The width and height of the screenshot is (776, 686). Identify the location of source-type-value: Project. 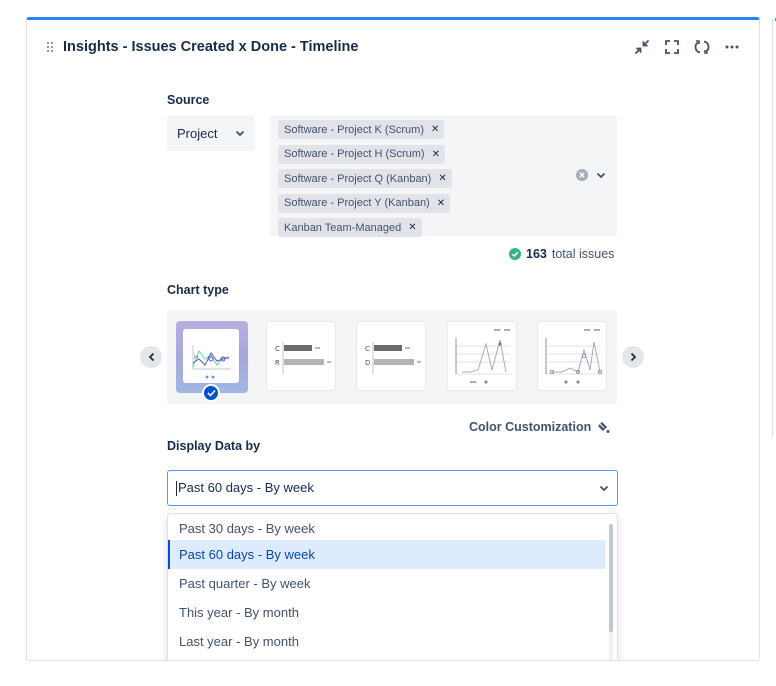
(197, 133).